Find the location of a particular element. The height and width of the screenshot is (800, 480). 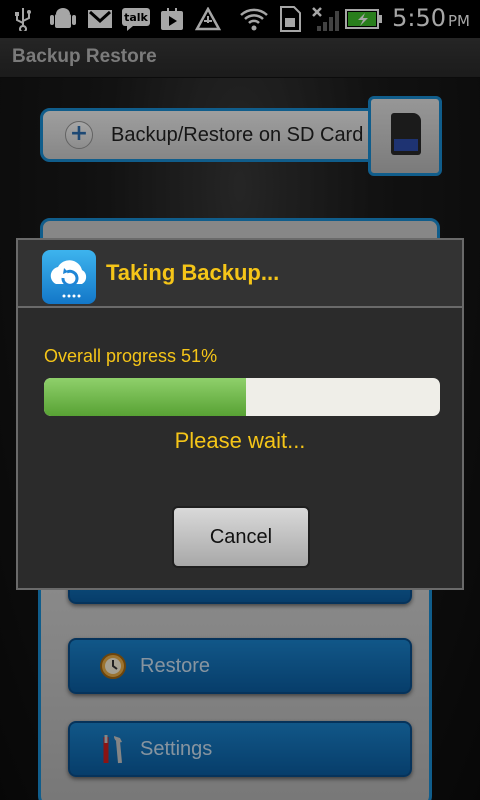

progress-label: Overall progress 51% is located at coordinates (131, 356).